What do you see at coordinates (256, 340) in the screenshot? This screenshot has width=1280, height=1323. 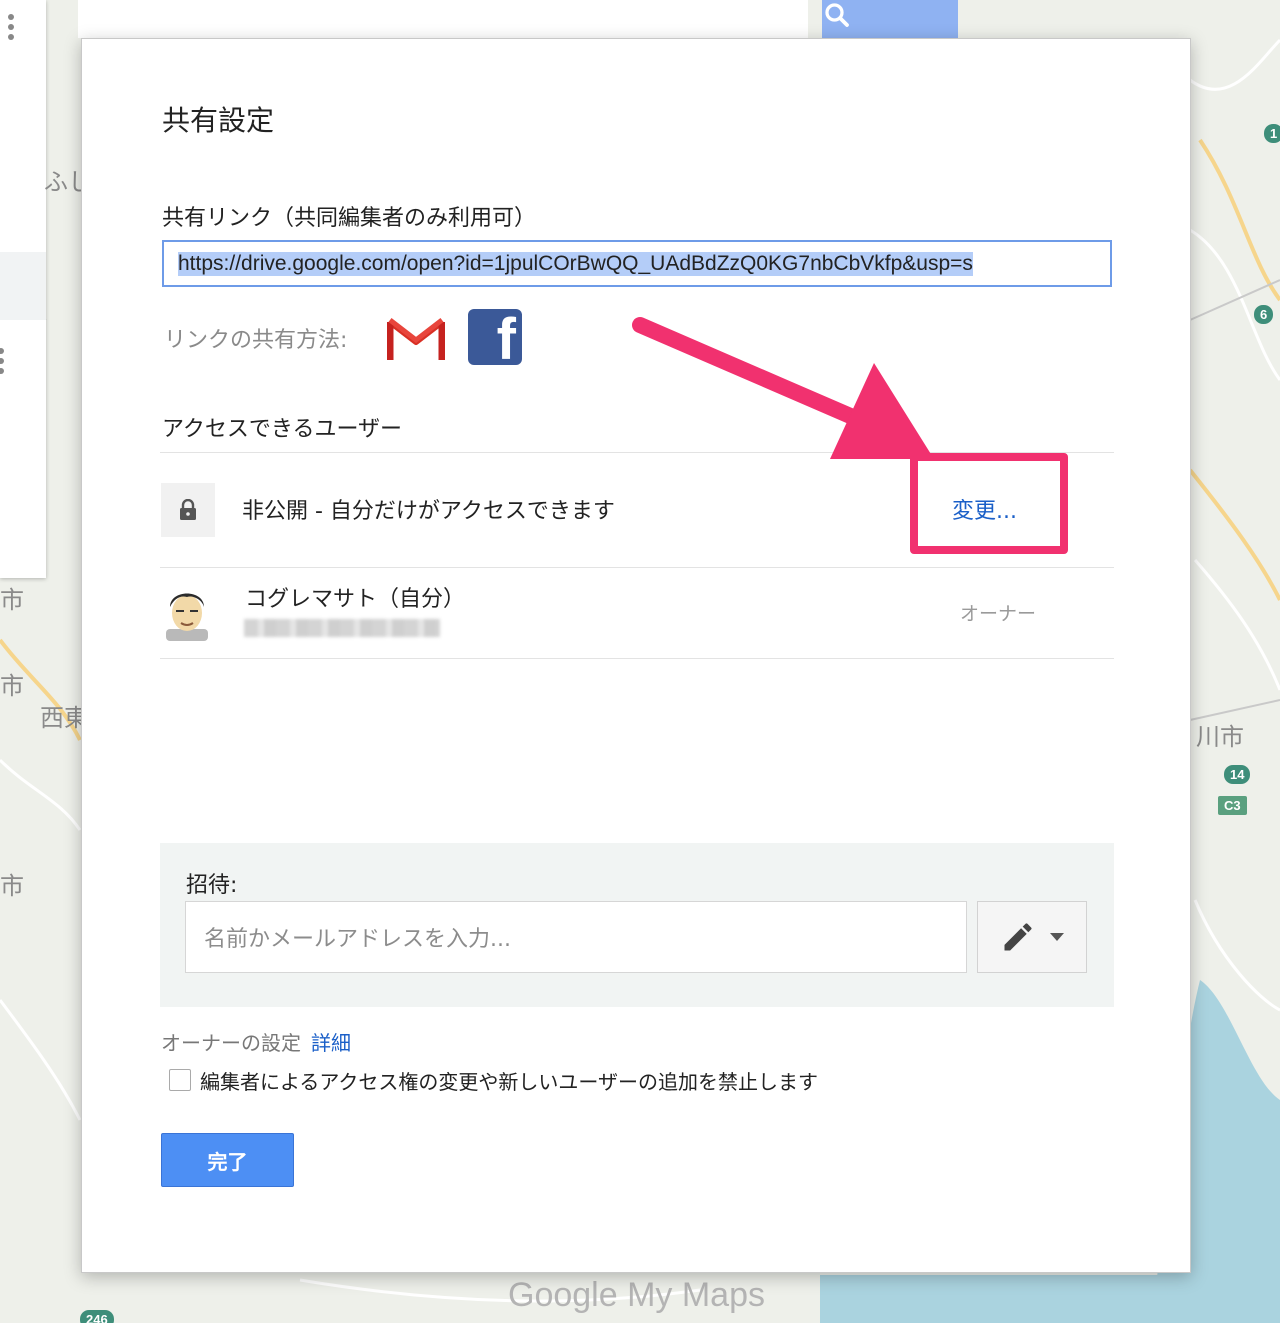 I see `share-method-label: リンクの共有方法:` at bounding box center [256, 340].